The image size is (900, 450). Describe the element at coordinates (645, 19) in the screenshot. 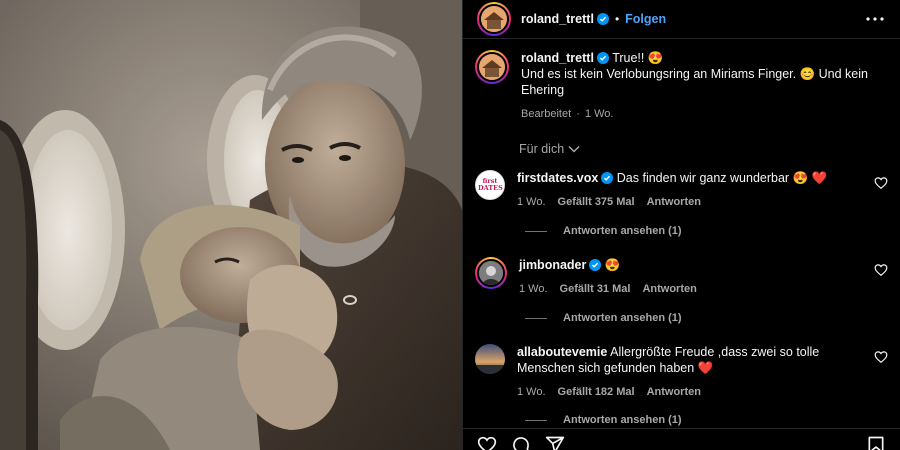

I see `follow-button: Folgen` at that location.